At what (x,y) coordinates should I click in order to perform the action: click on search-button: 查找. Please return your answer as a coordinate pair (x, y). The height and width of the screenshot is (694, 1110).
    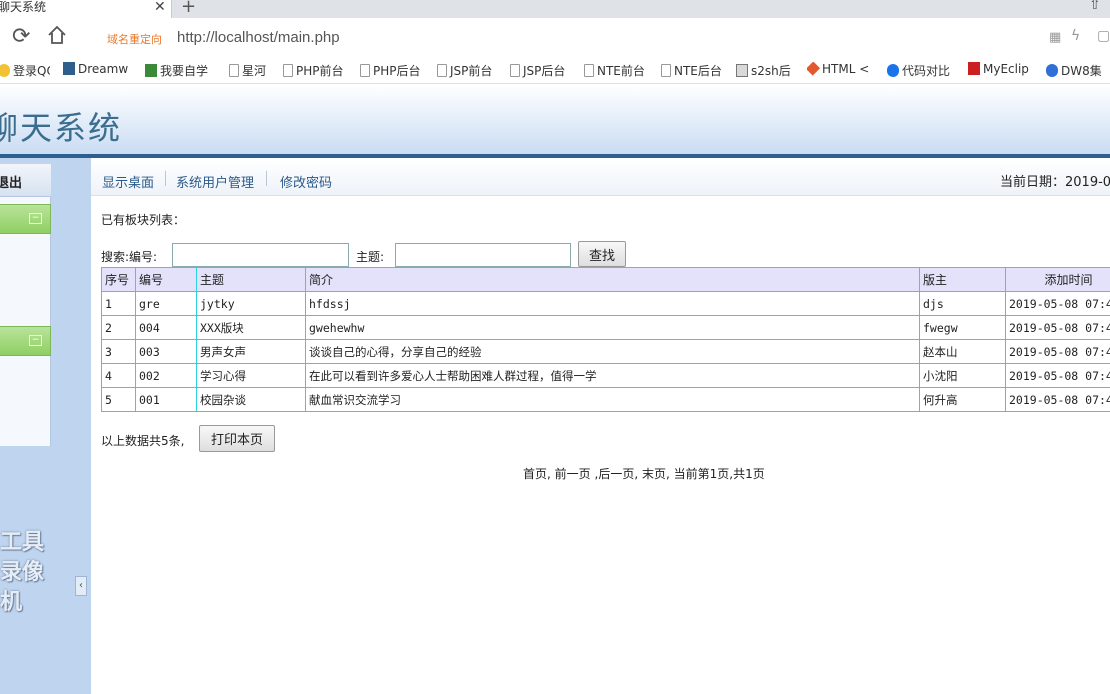
    Looking at the image, I should click on (602, 254).